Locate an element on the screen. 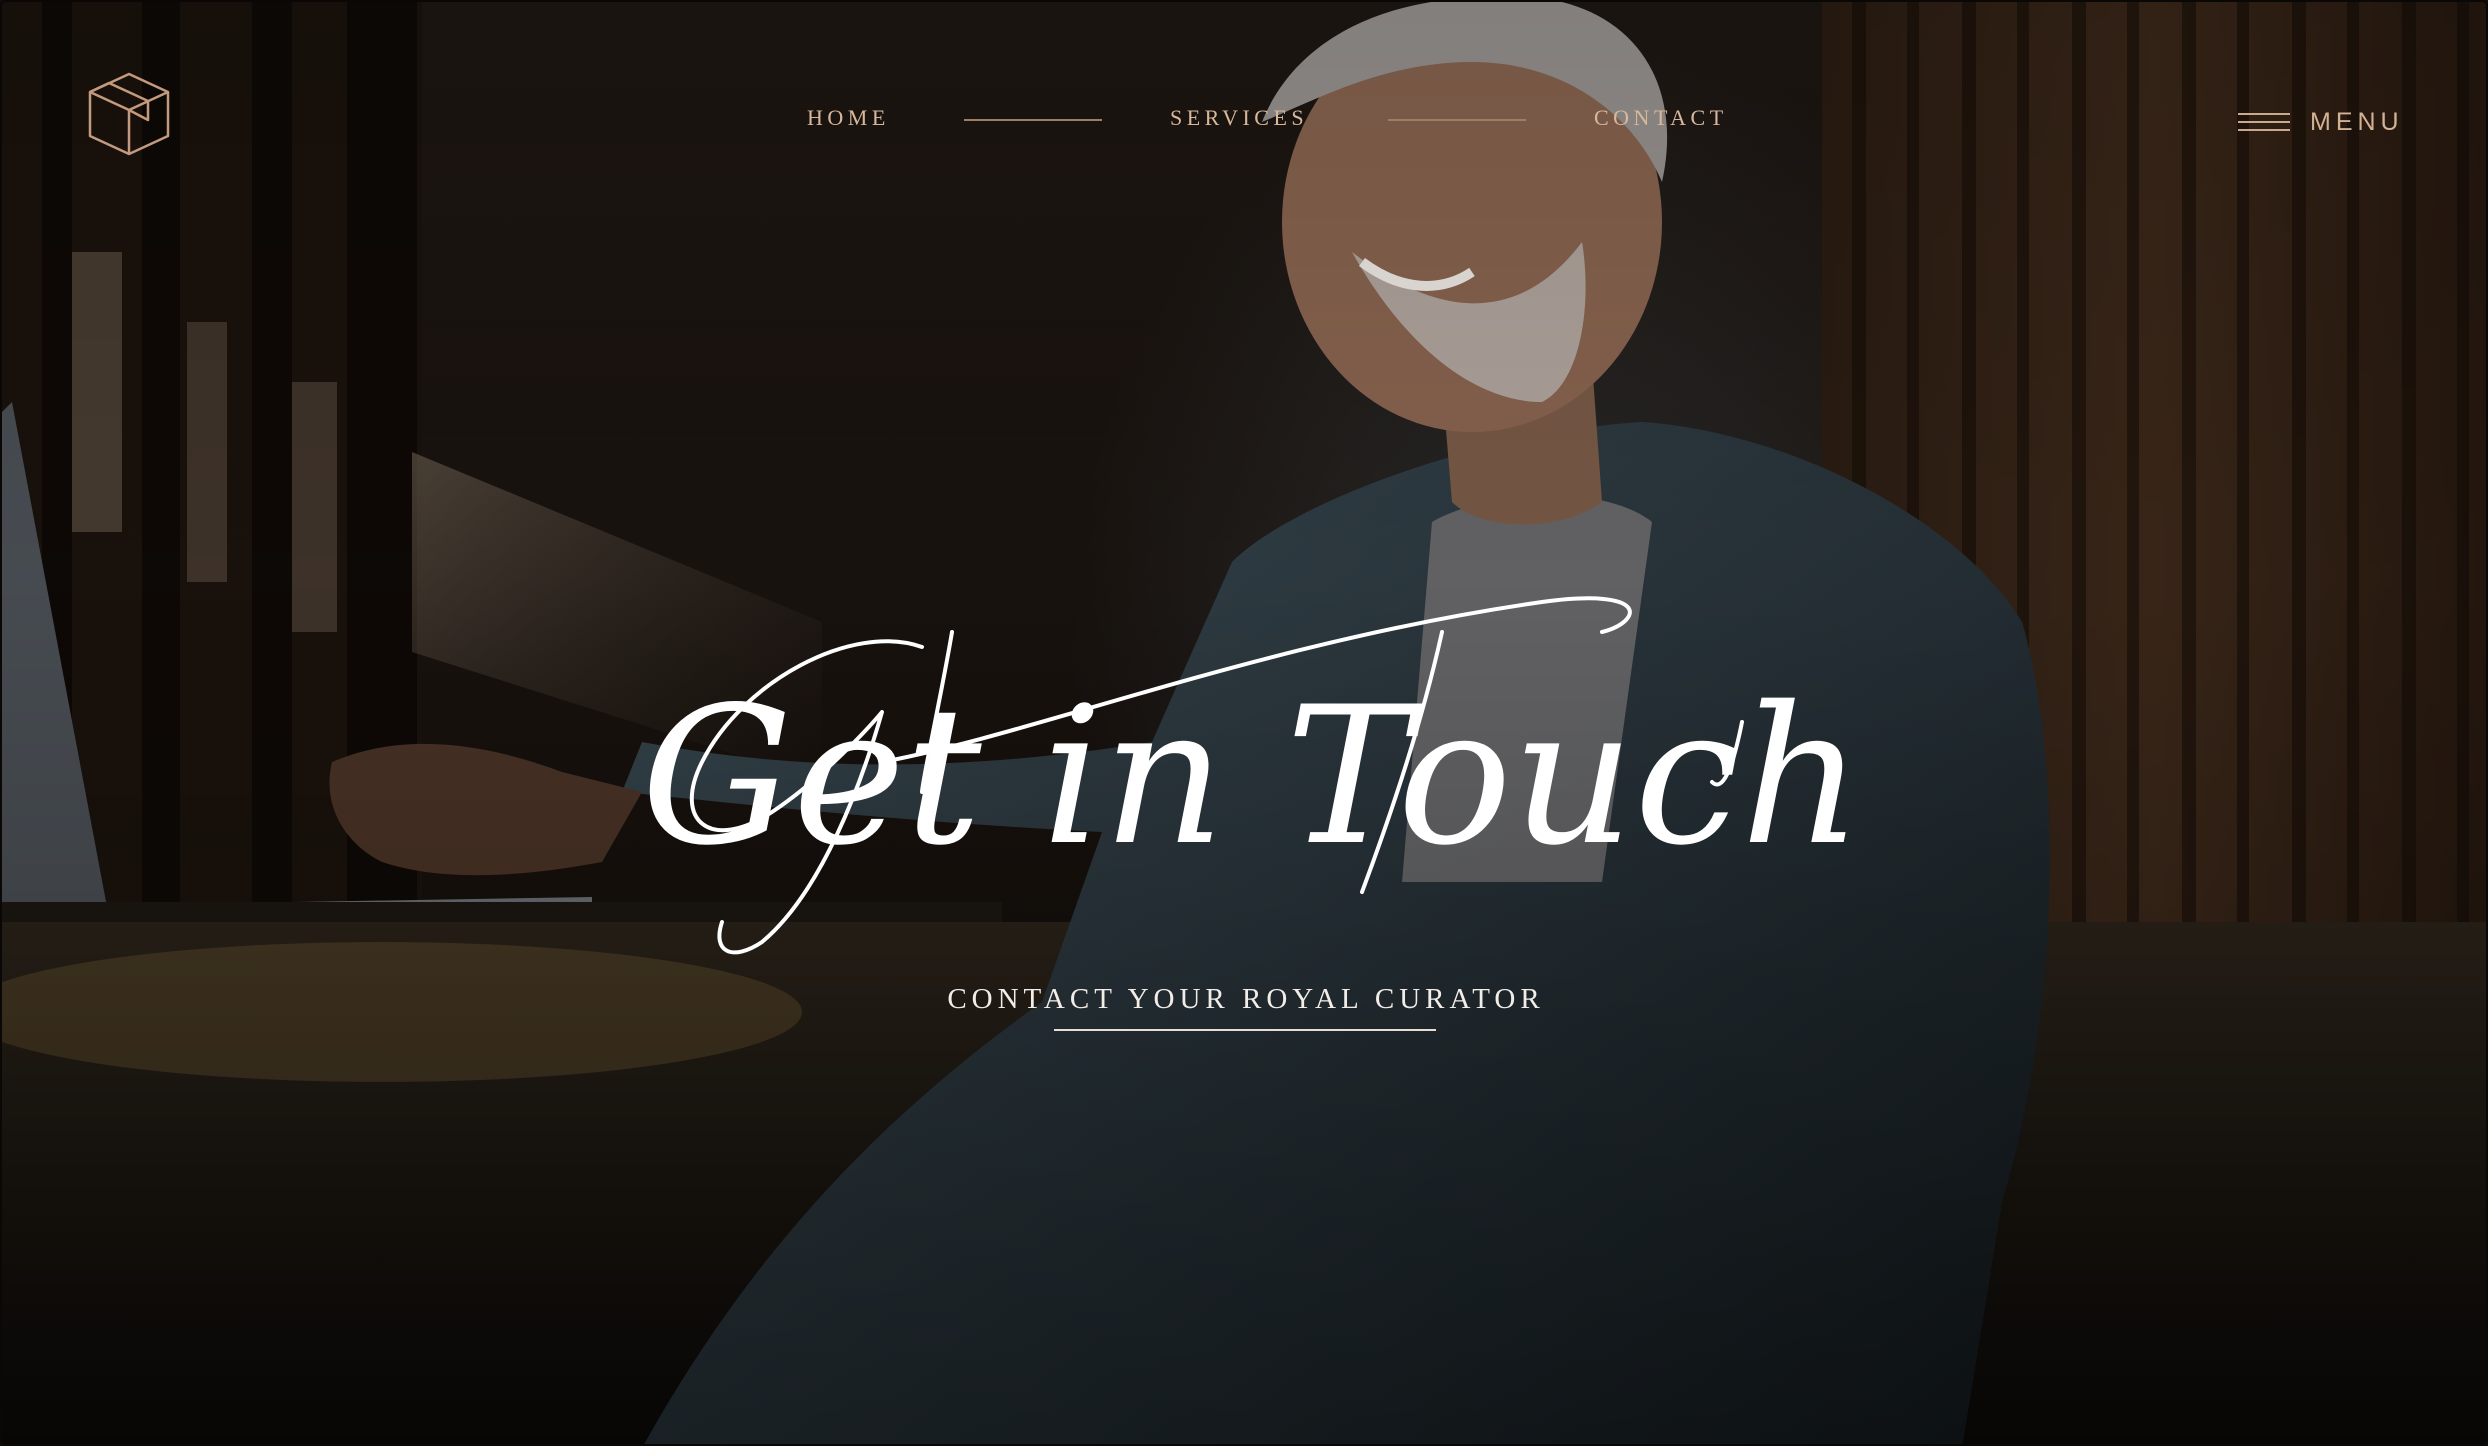 This screenshot has height=1446, width=2488. contact-curator-link: CONTACT YOUR ROYAL CURATOR is located at coordinates (1245, 1007).